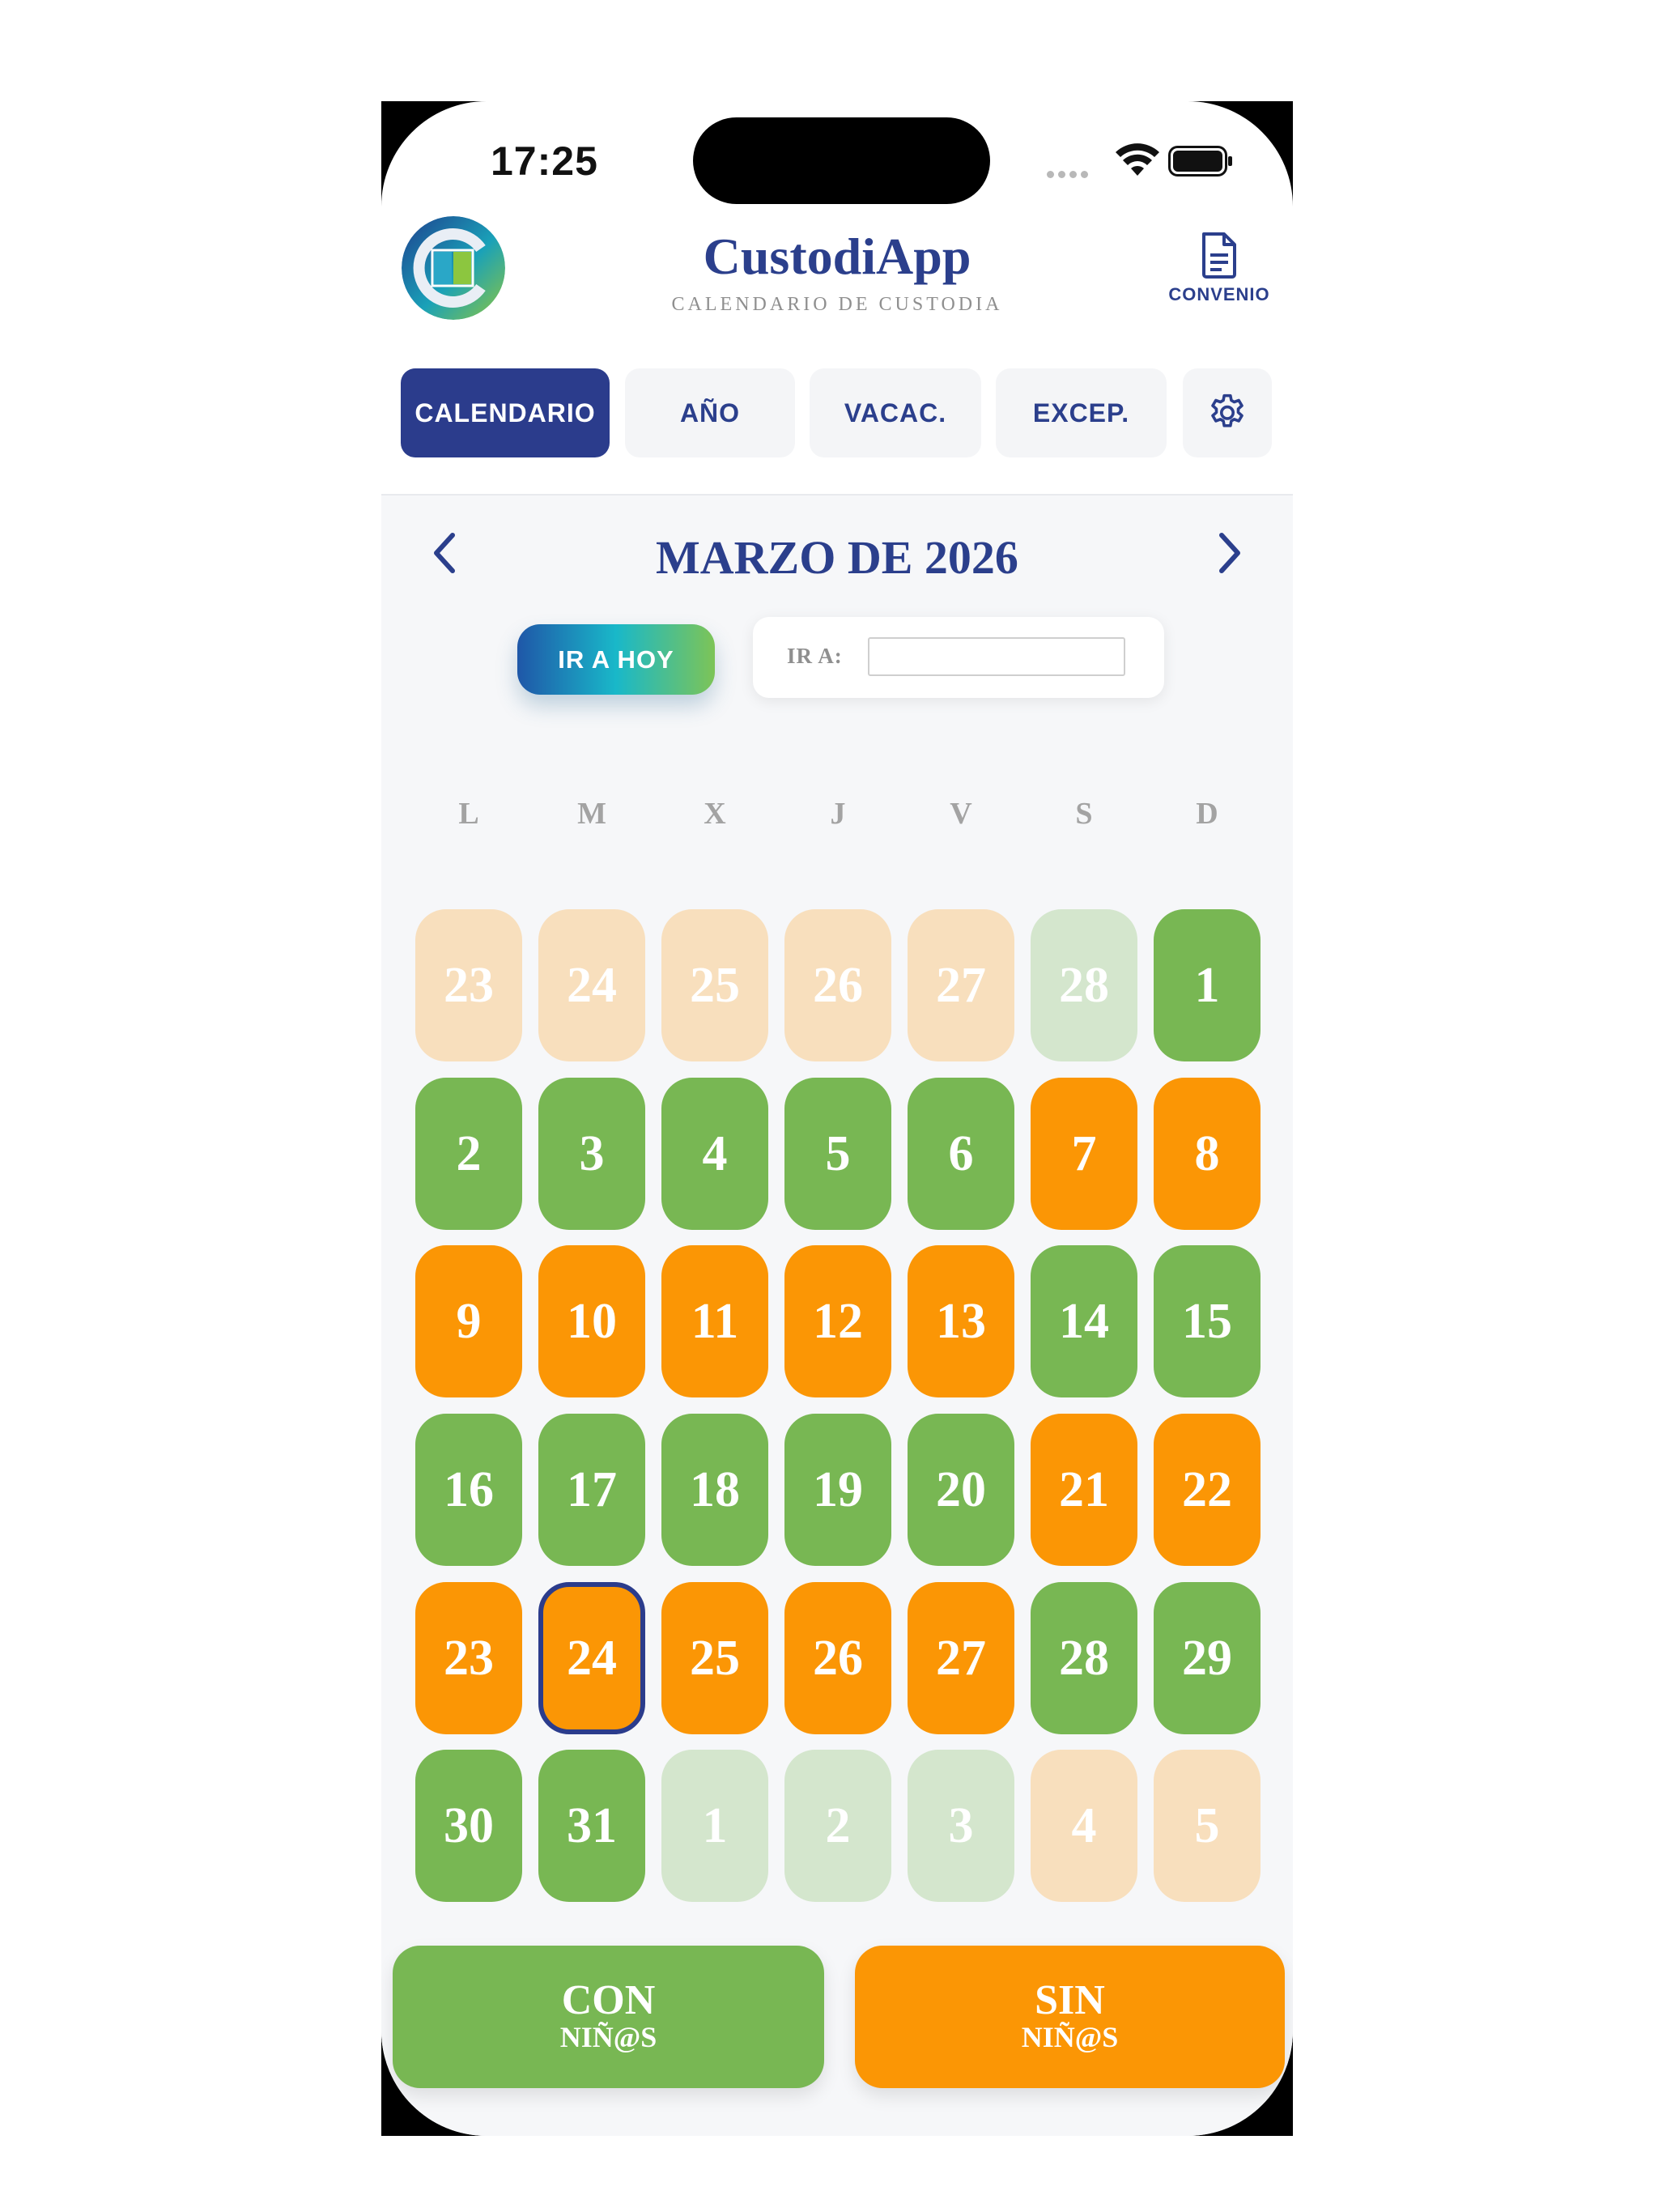 The height and width of the screenshot is (2212, 1658). What do you see at coordinates (961, 1154) in the screenshot?
I see `day-cell: 6` at bounding box center [961, 1154].